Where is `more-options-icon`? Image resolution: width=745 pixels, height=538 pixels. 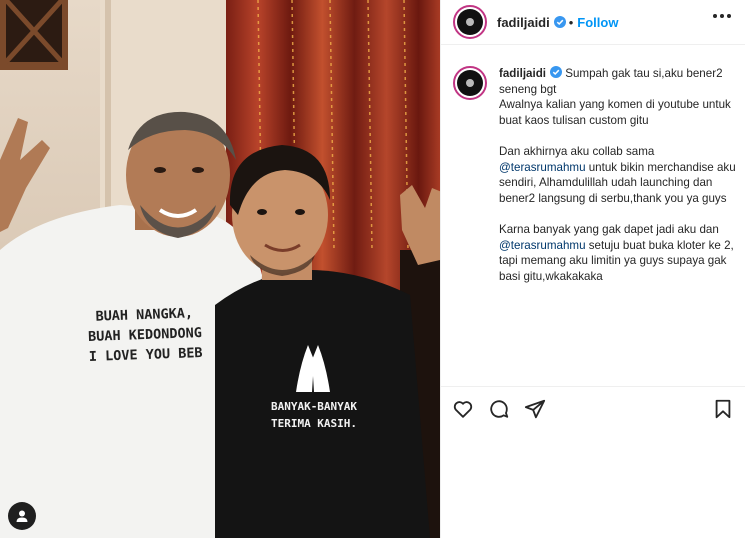
more-options-icon is located at coordinates (722, 16).